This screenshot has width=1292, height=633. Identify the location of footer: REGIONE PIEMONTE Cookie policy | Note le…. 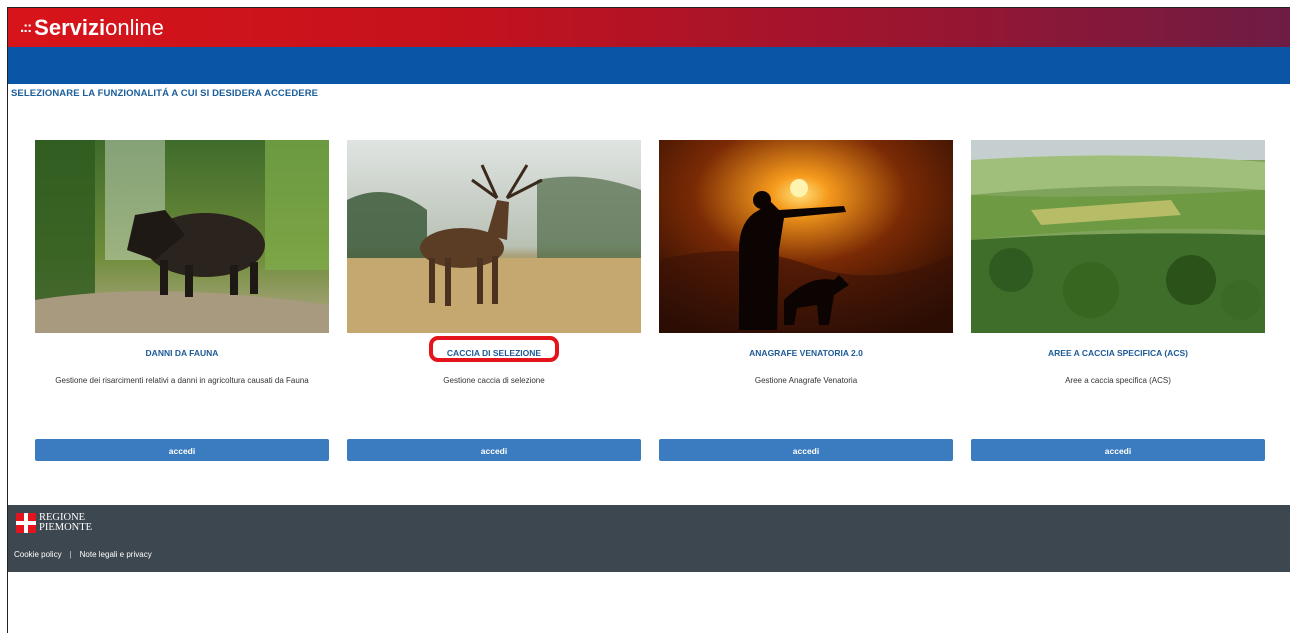
(649, 538).